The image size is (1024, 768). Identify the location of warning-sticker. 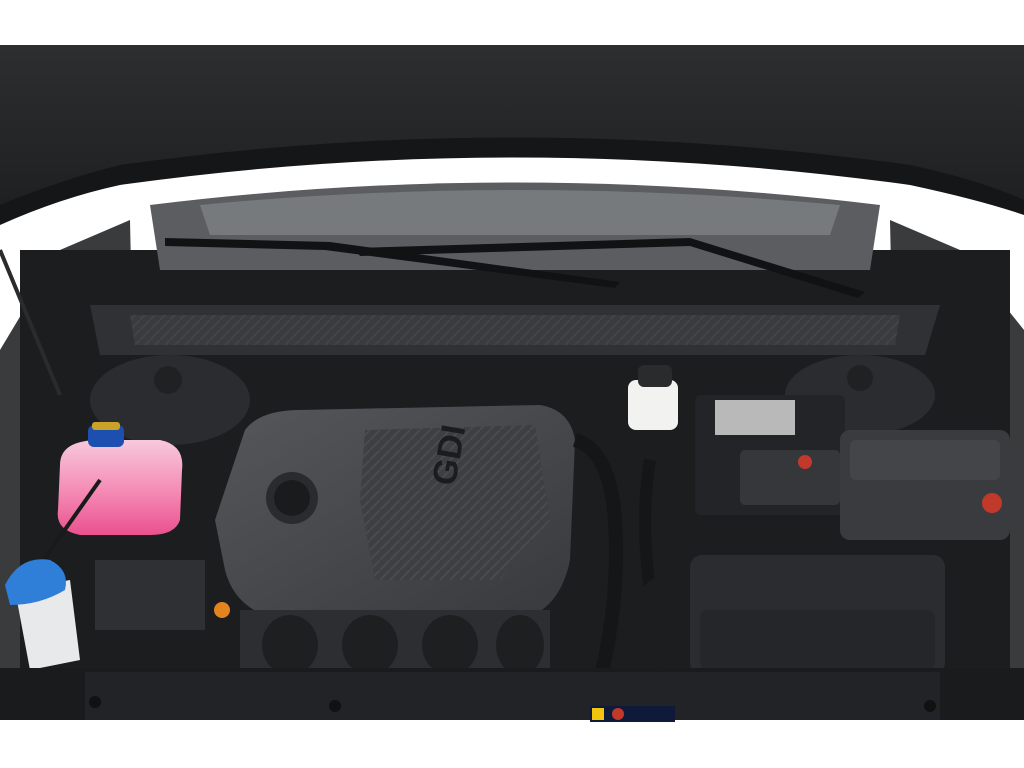
(632, 714).